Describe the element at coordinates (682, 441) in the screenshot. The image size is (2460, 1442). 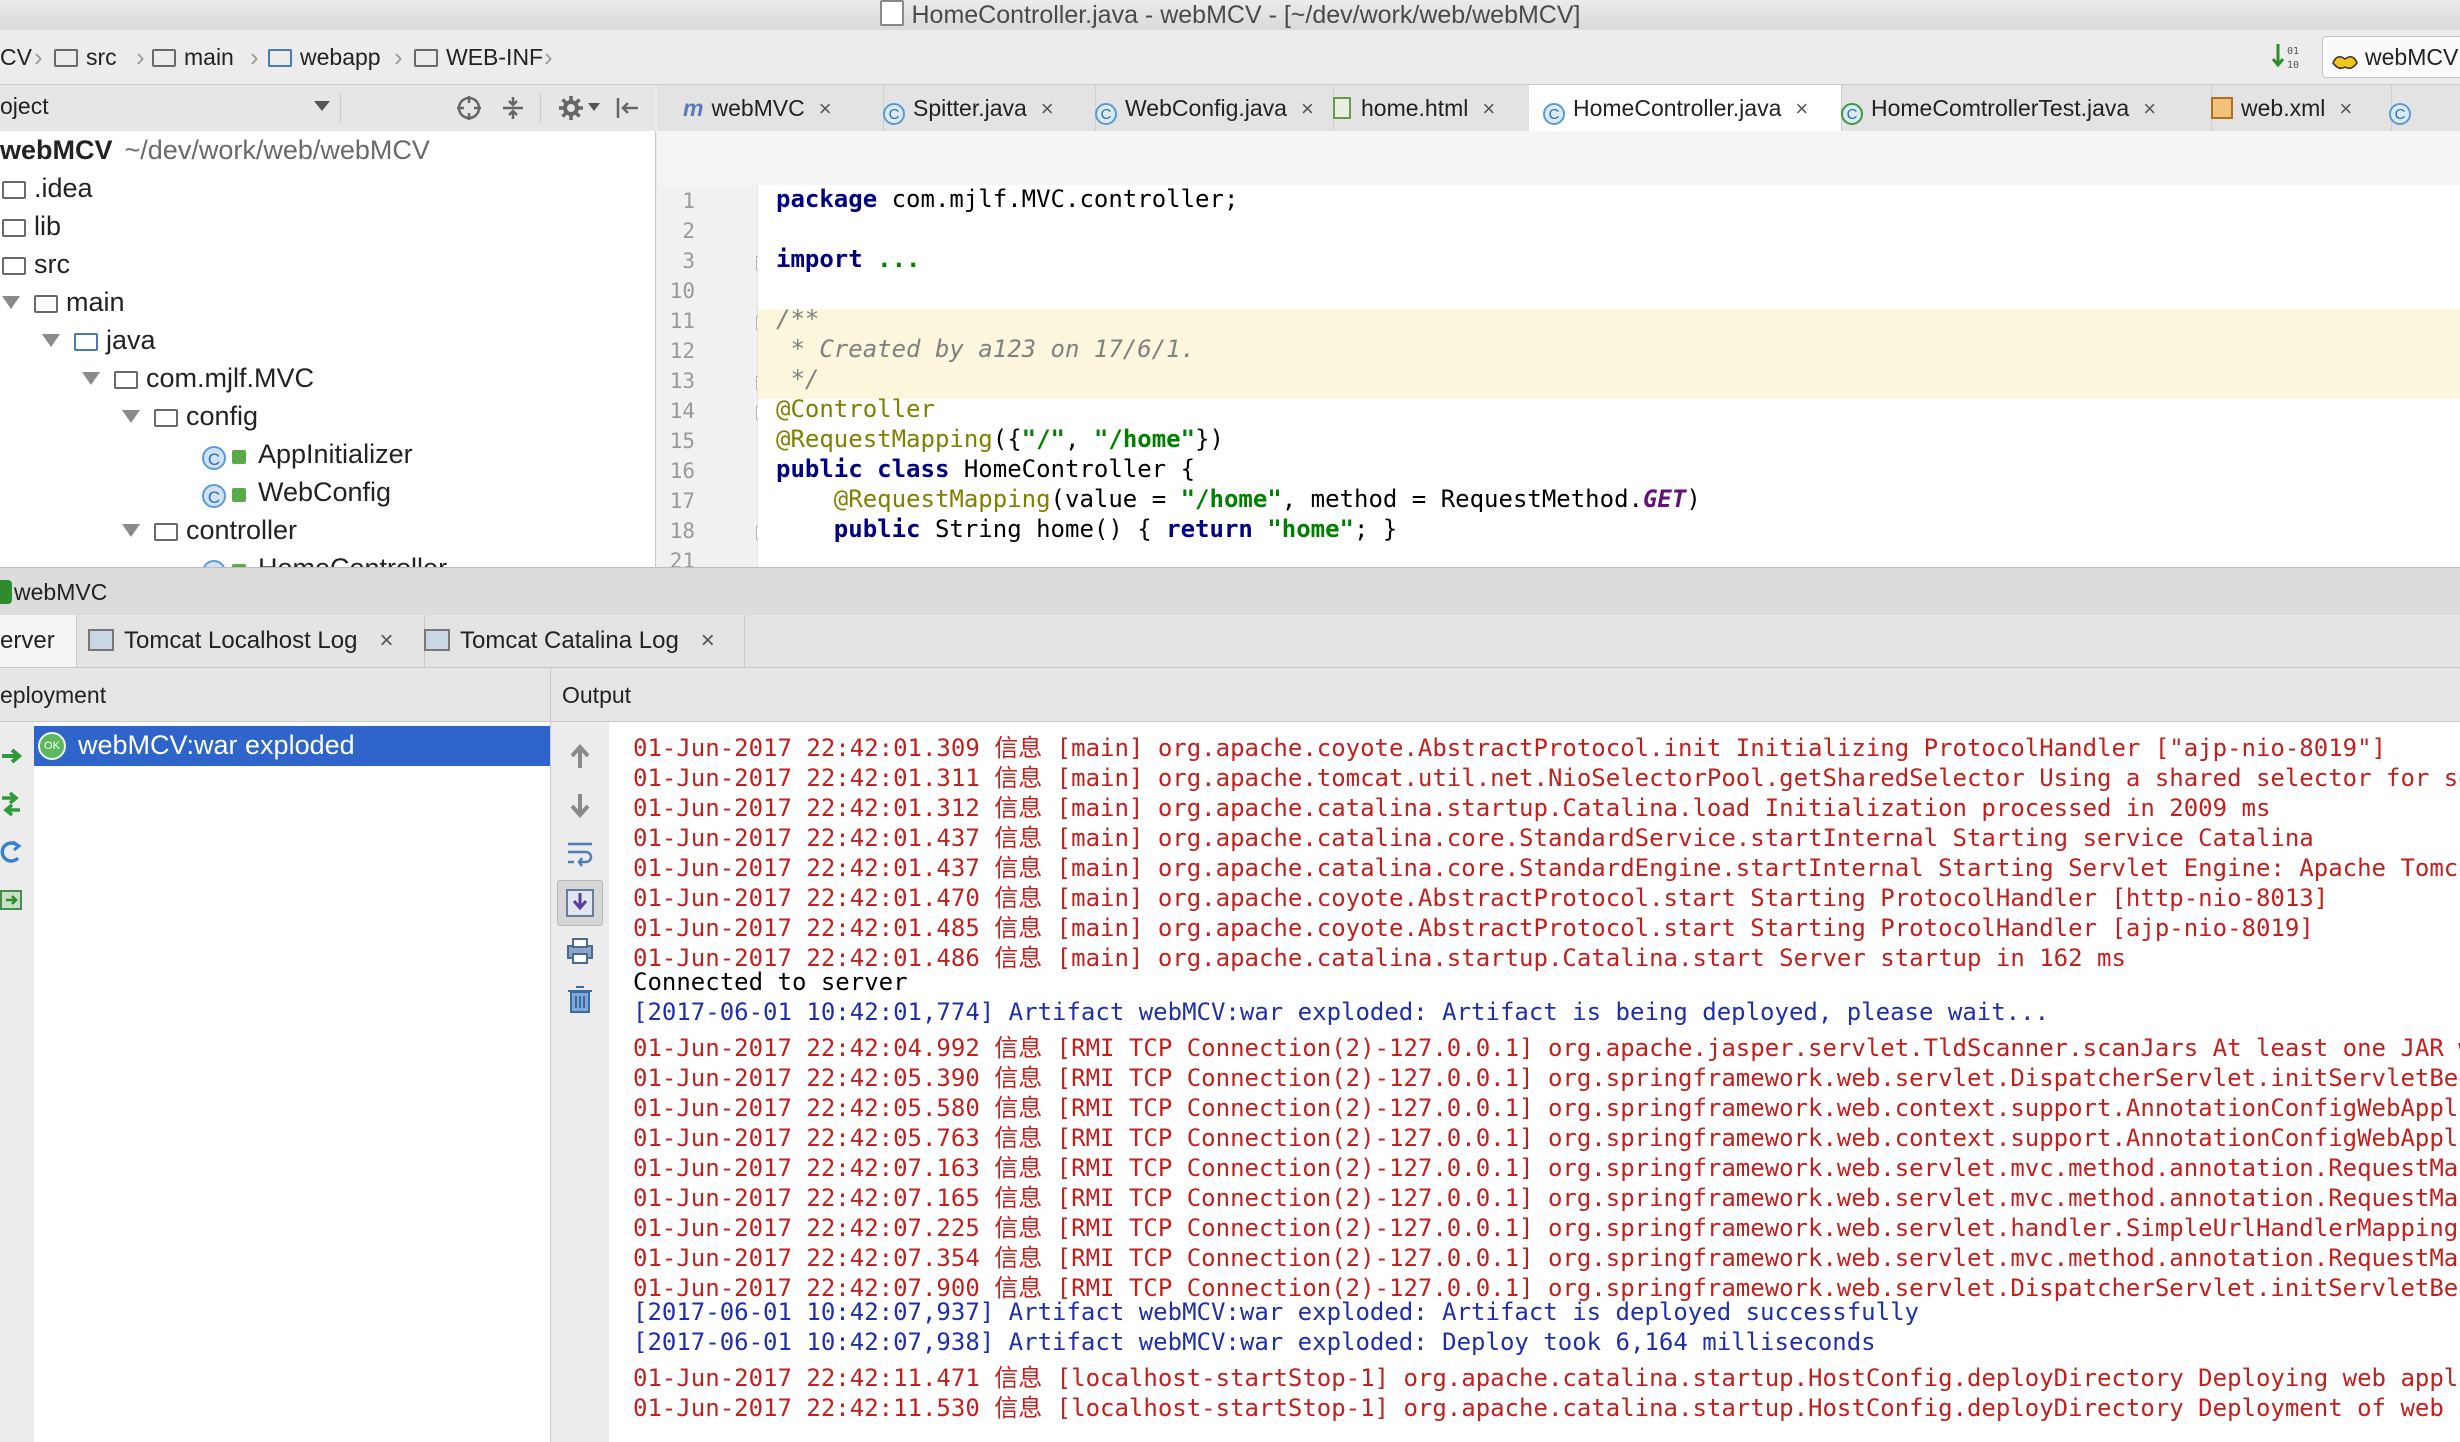
I see `line-number: 15` at that location.